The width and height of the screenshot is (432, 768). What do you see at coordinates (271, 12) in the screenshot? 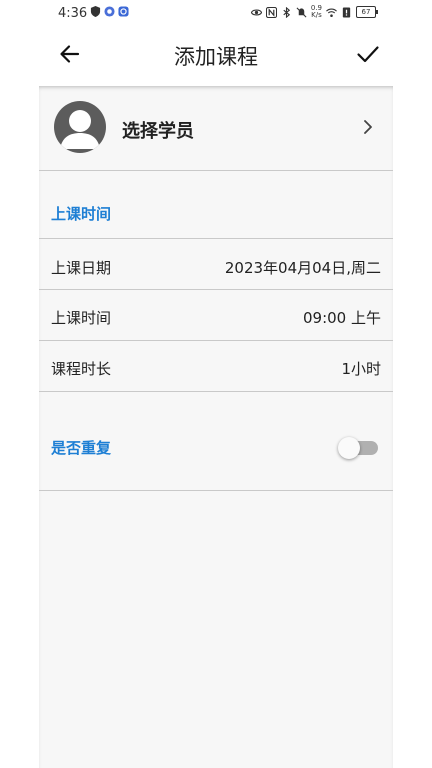
I see `nfc-icon` at bounding box center [271, 12].